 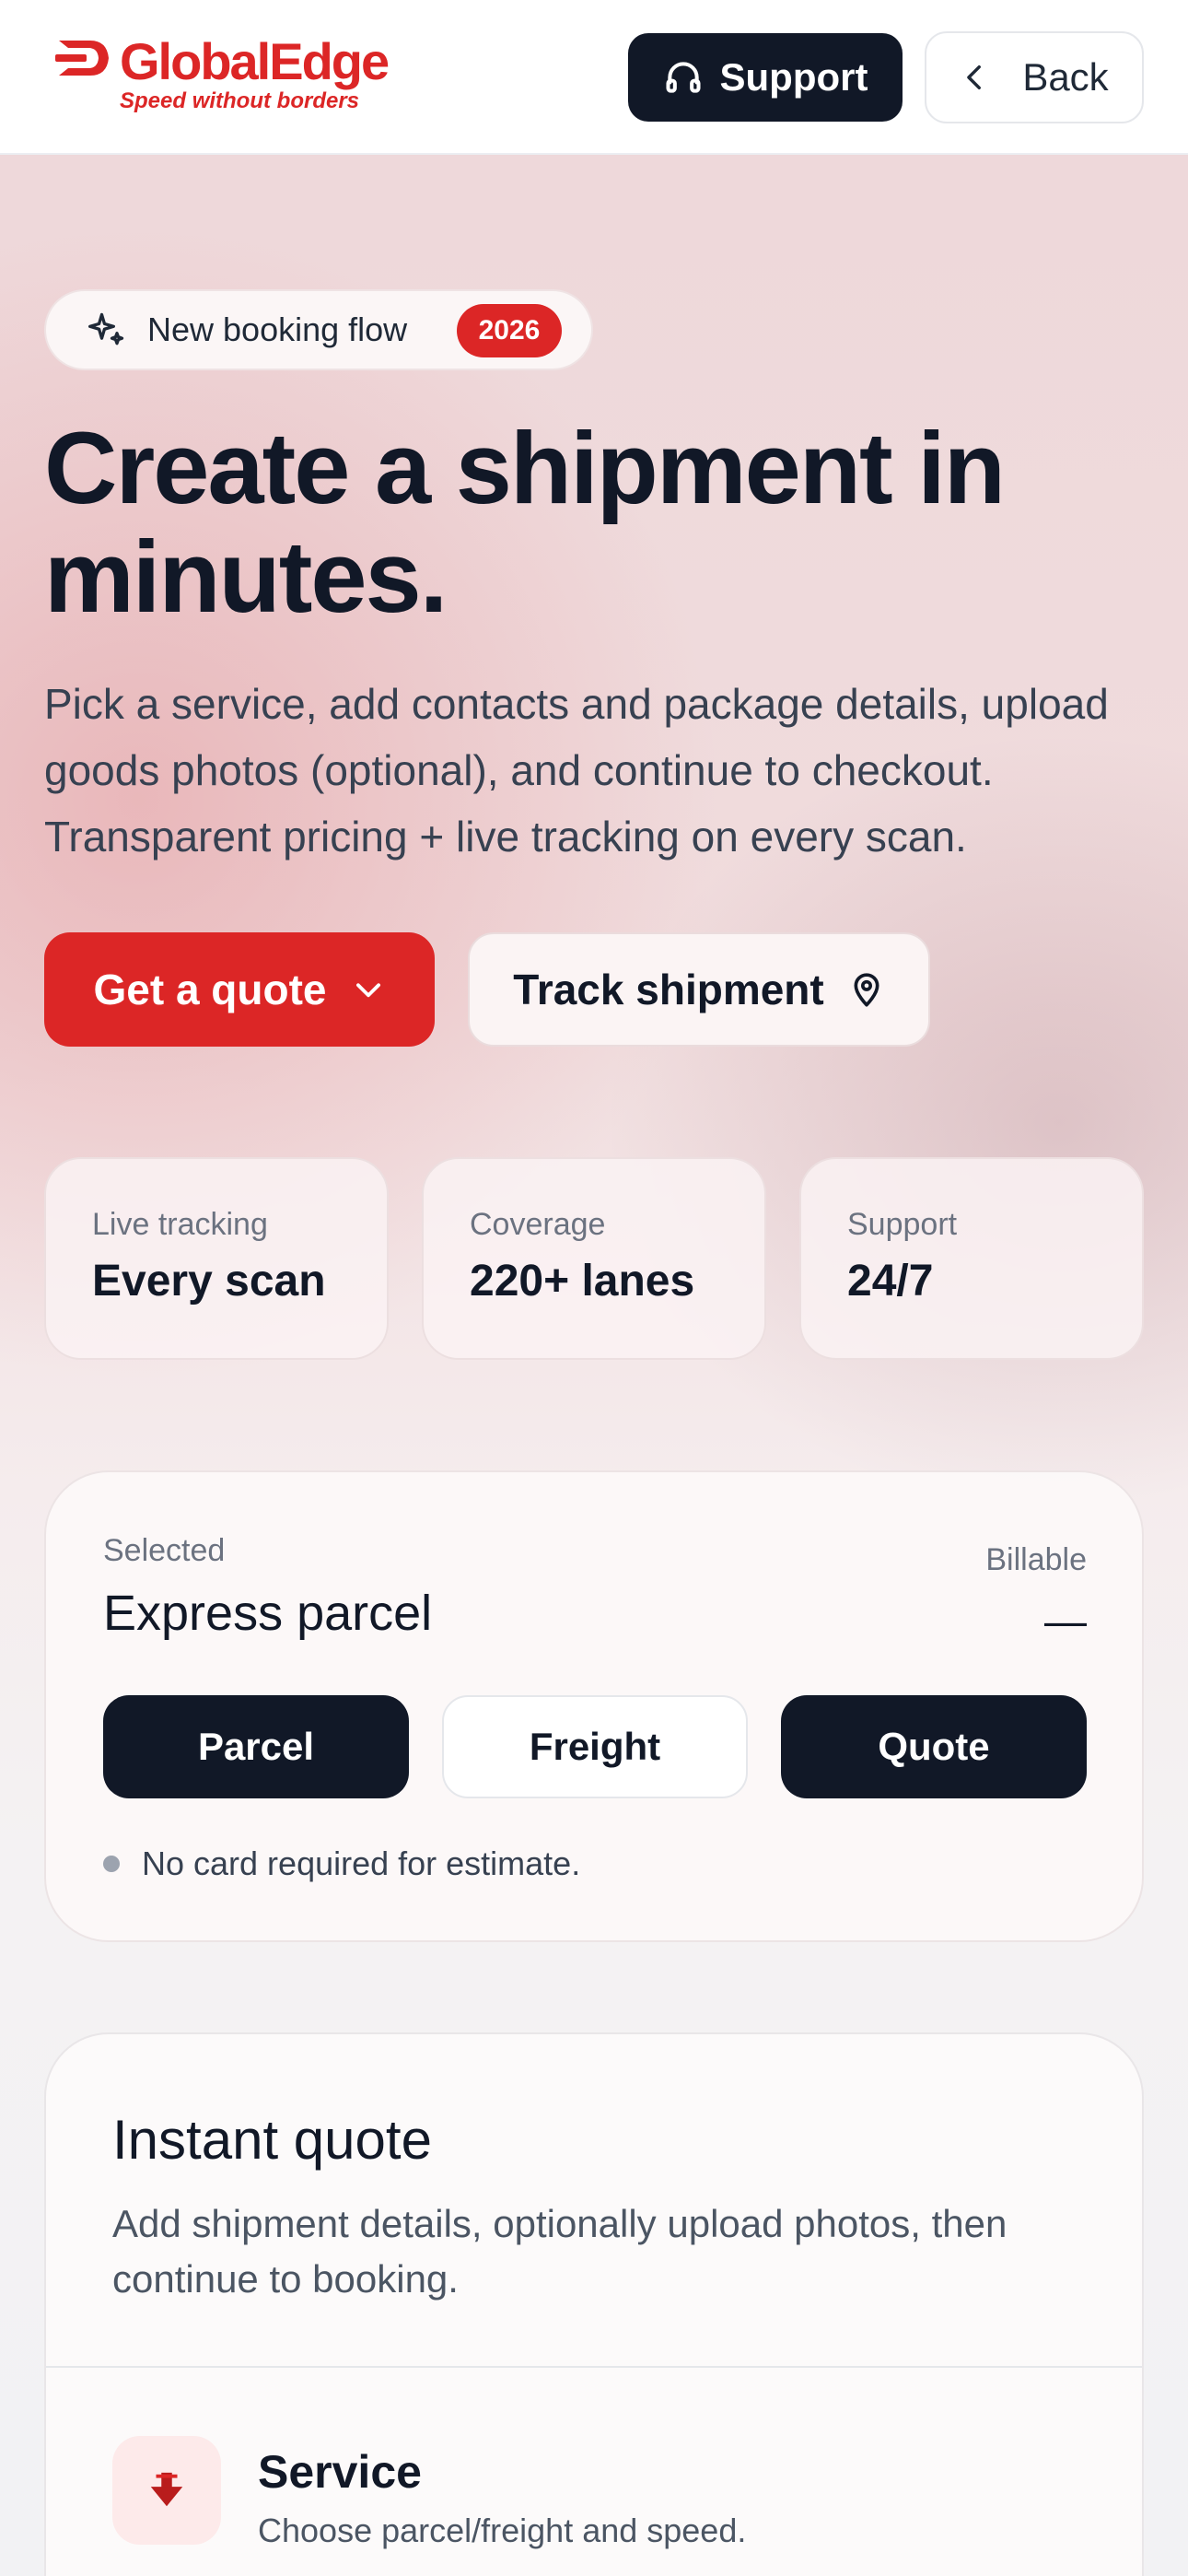 I want to click on announcement-pill: New booking flow 2026, so click(x=318, y=329).